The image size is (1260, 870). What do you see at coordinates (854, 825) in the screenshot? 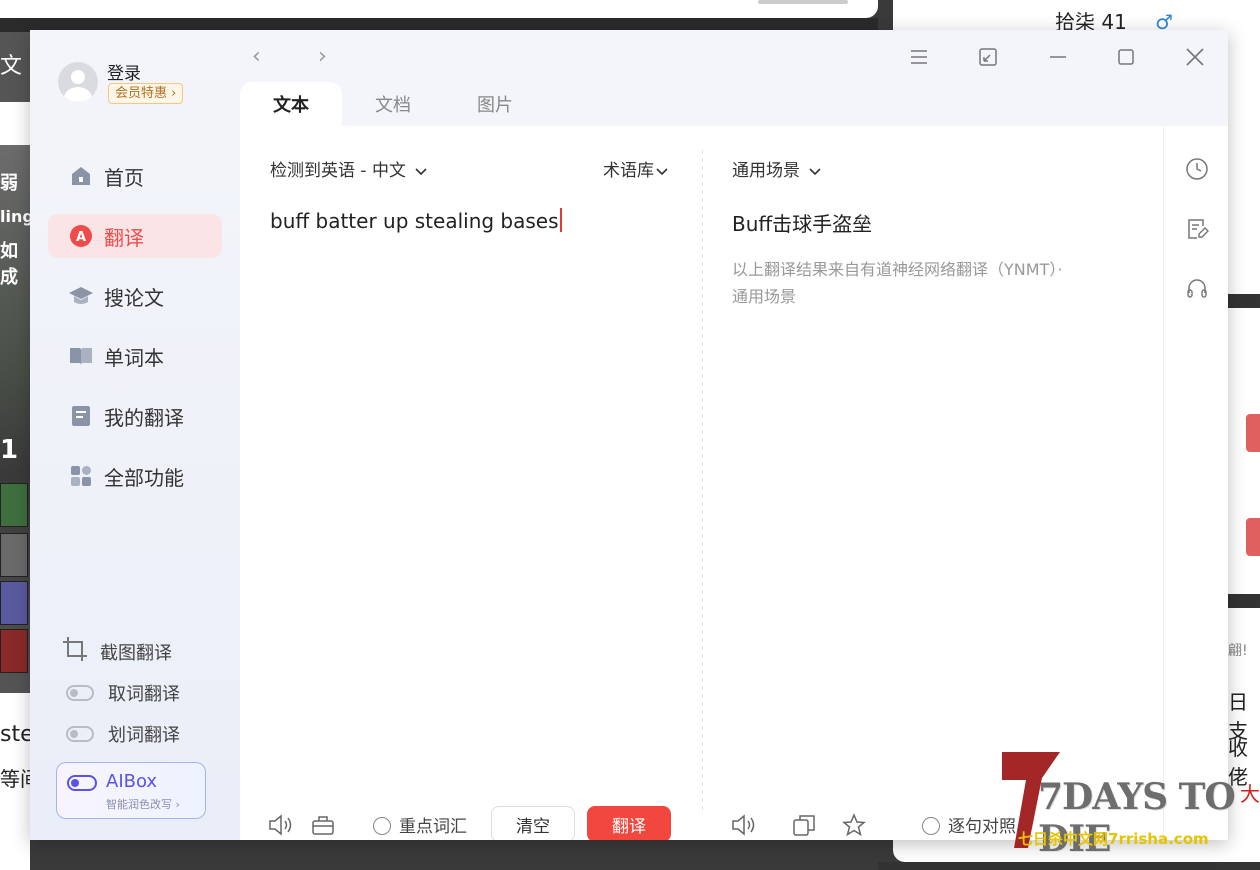
I see `star-icon` at bounding box center [854, 825].